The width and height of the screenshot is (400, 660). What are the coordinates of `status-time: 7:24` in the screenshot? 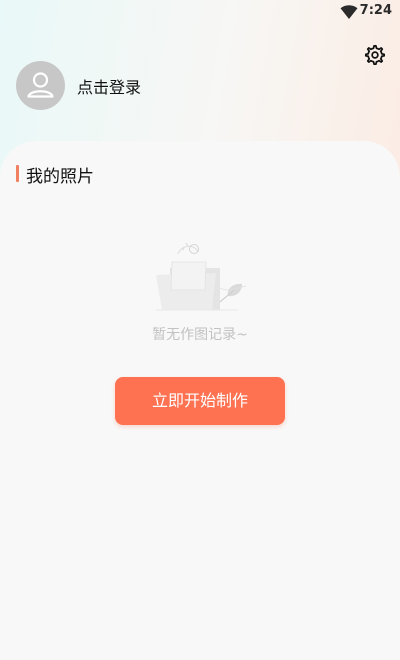 It's located at (375, 10).